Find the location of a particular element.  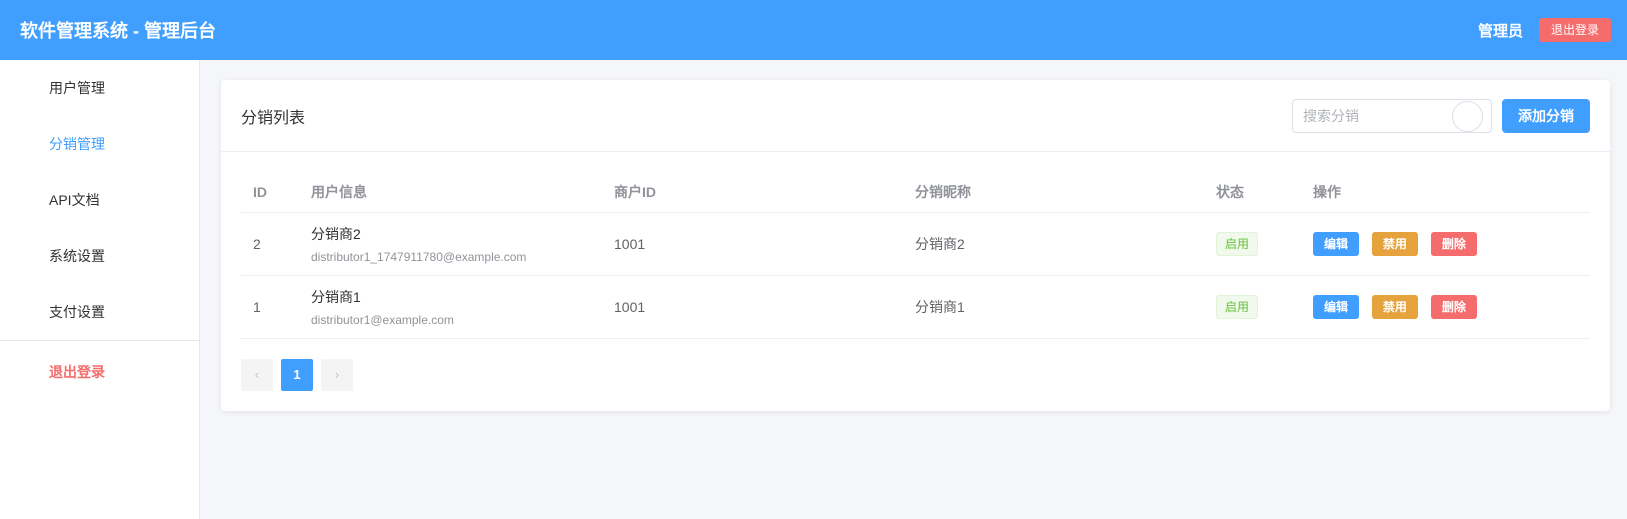

cell-id: 1 is located at coordinates (270, 307).